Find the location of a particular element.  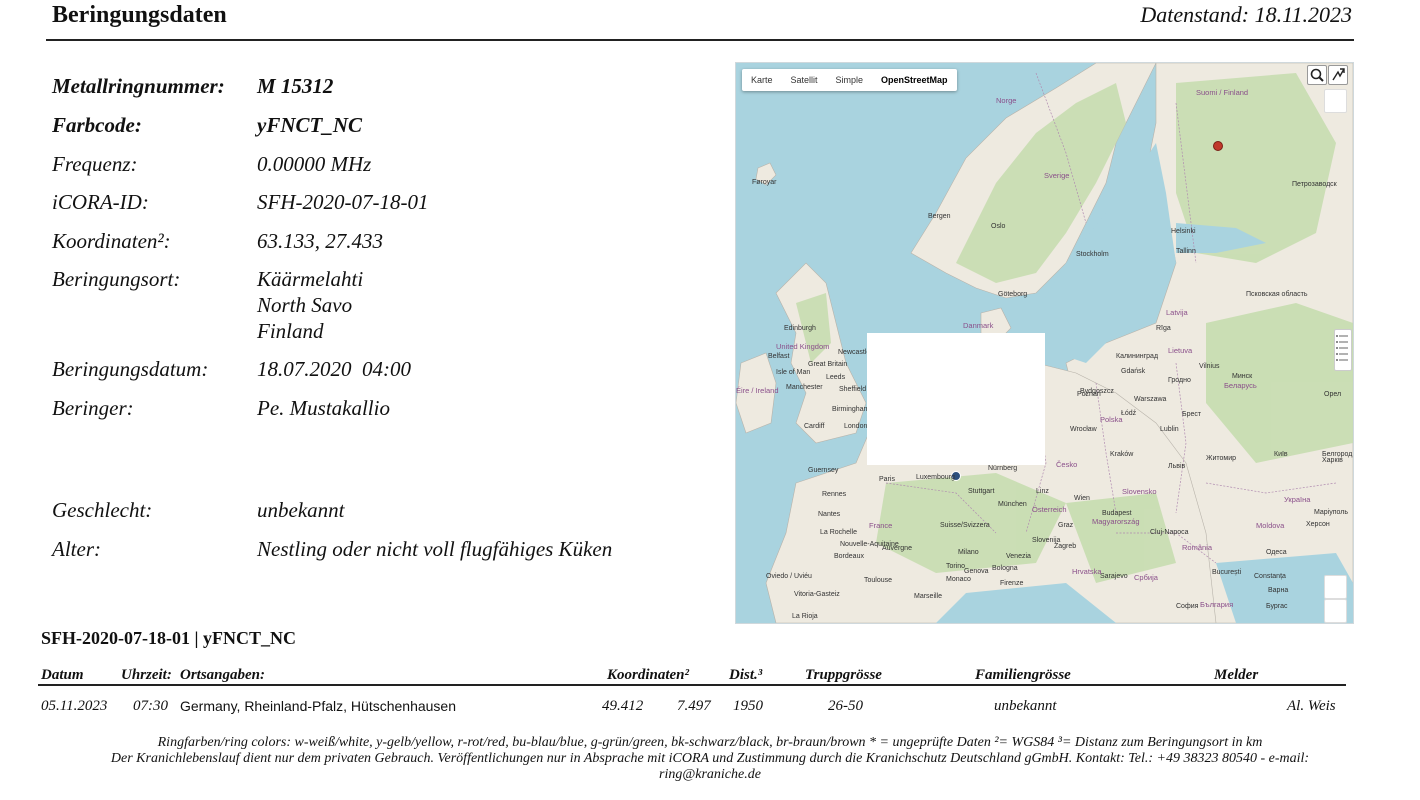

ringing-date-value: 18.07.2020 04:00 is located at coordinates (334, 369).